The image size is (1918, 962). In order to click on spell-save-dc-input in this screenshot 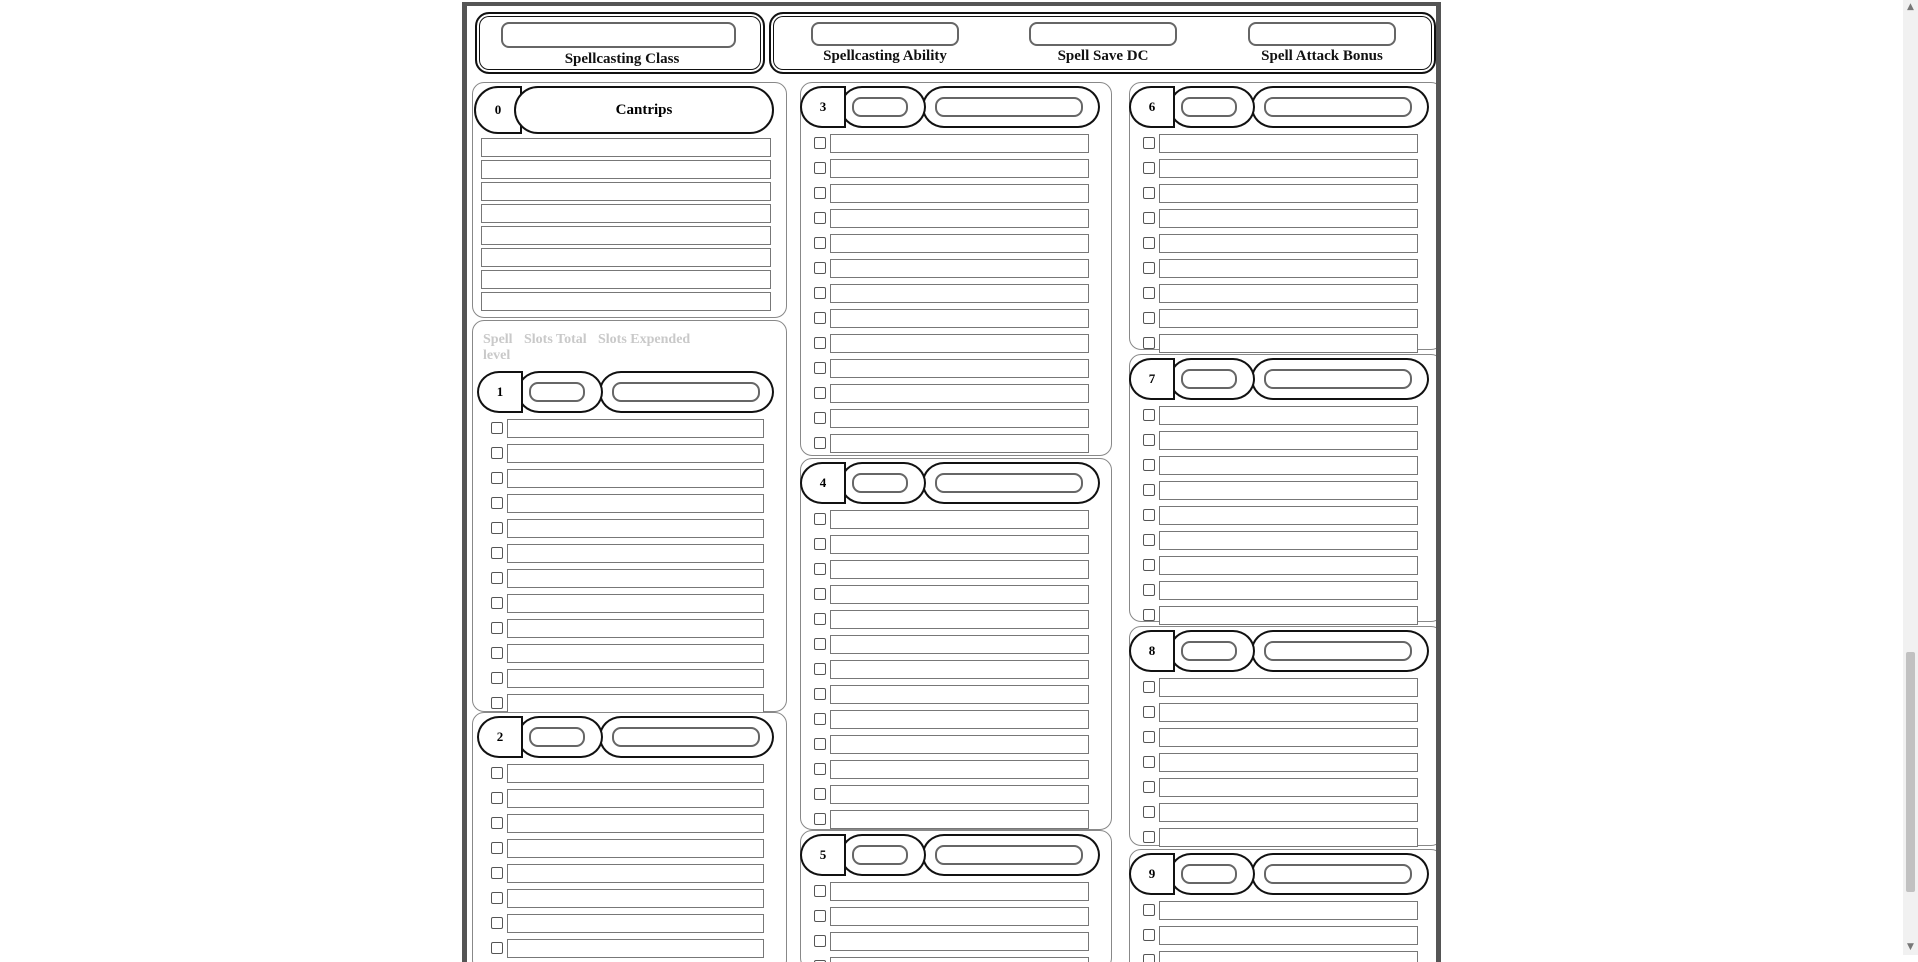, I will do `click(1103, 34)`.